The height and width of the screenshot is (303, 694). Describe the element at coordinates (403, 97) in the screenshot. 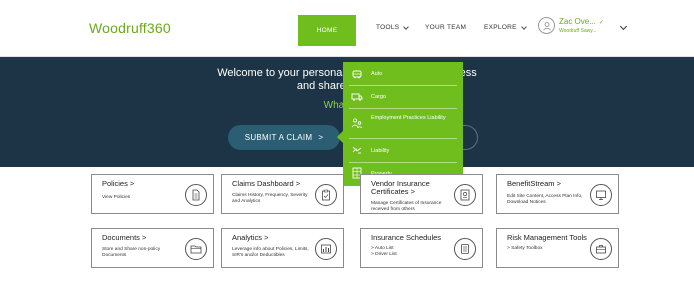

I see `menu-item-cargo: Cargo` at that location.